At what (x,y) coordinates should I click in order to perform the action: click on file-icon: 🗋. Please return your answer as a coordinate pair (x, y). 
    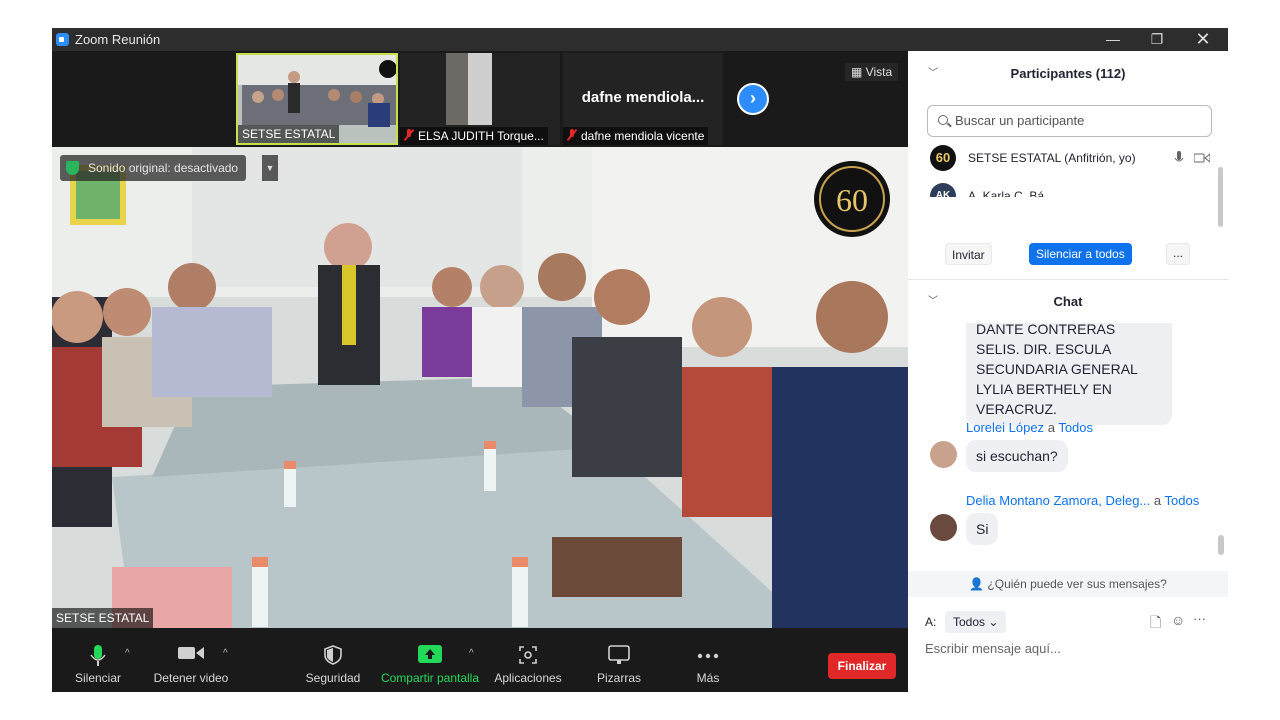
    Looking at the image, I should click on (1155, 624).